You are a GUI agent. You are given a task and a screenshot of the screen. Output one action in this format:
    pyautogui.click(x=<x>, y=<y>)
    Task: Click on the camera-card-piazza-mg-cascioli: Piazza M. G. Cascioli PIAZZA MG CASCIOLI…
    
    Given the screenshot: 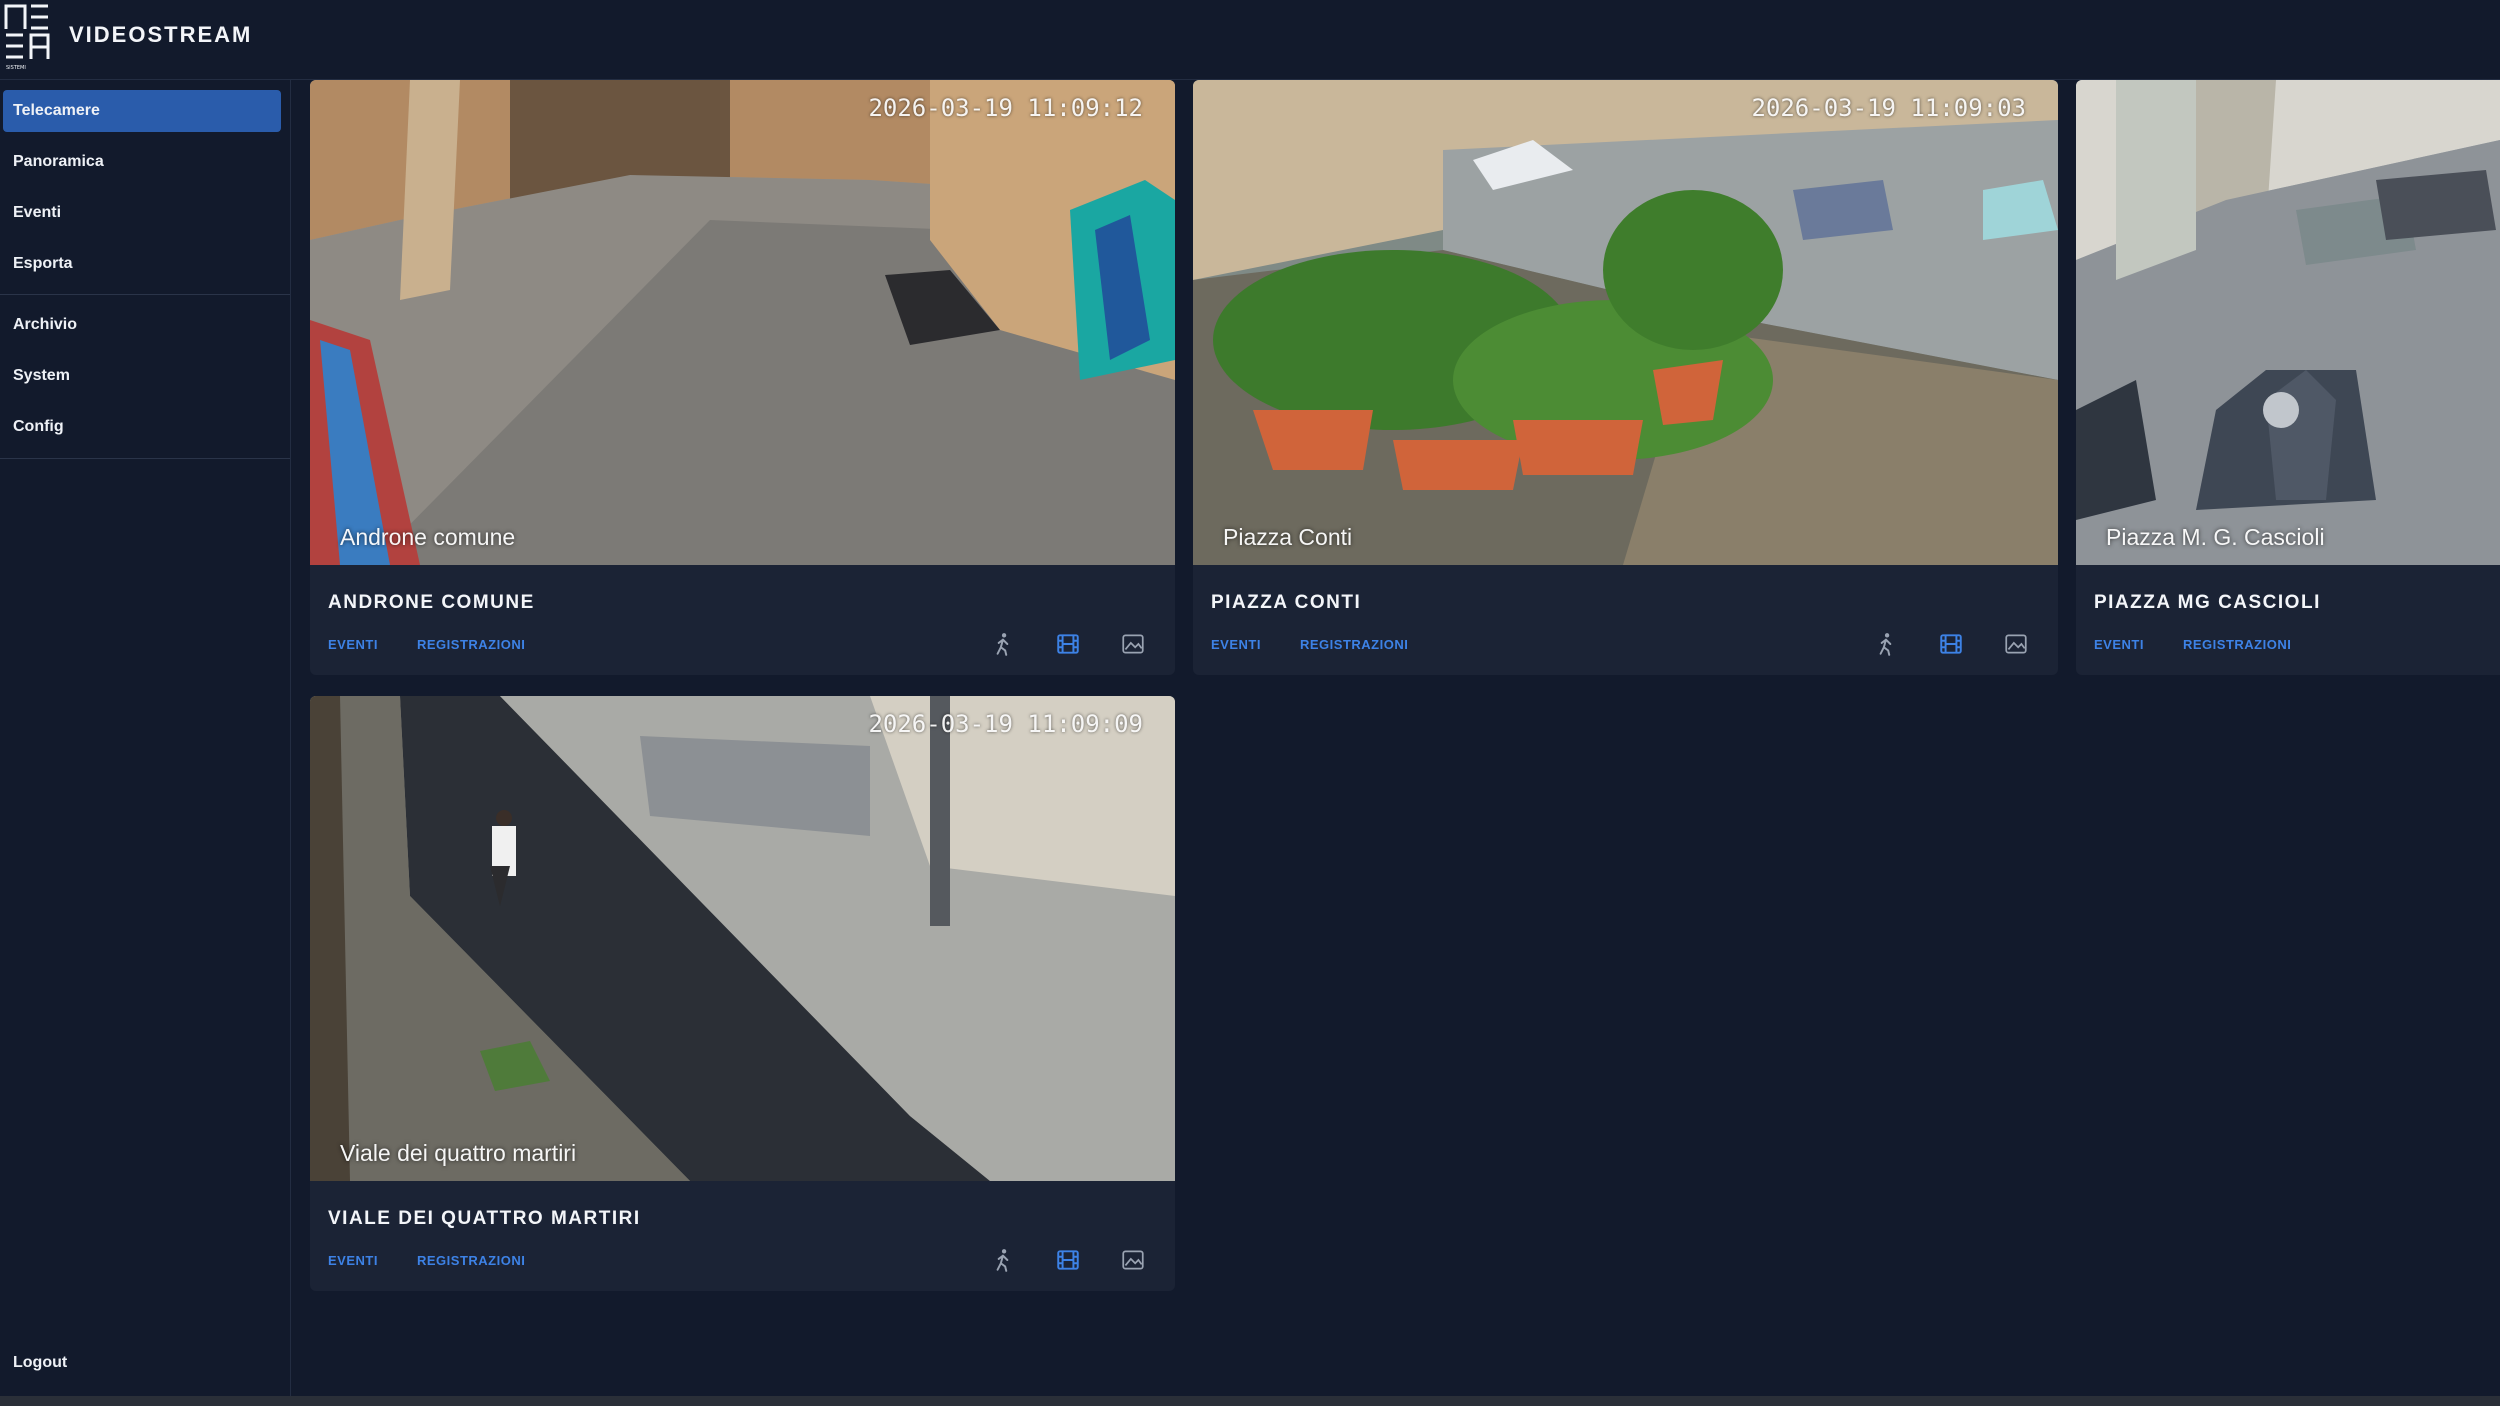 What is the action you would take?
    pyautogui.click(x=2288, y=377)
    